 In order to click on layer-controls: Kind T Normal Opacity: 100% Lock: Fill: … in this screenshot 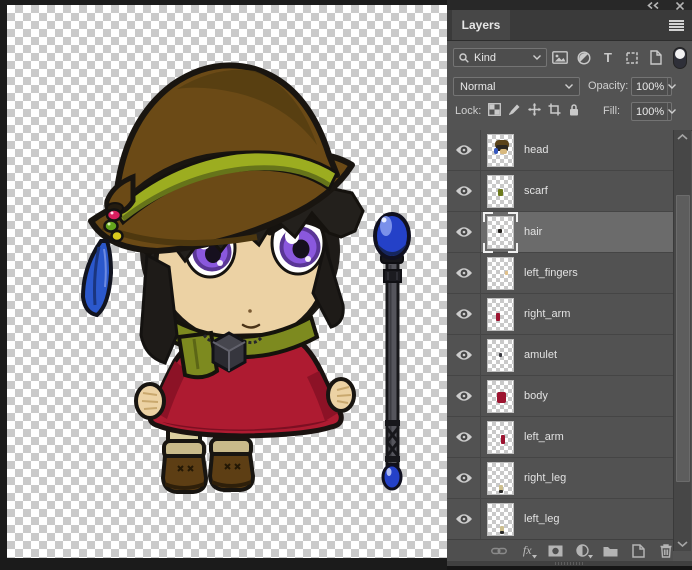, I will do `click(569, 86)`.